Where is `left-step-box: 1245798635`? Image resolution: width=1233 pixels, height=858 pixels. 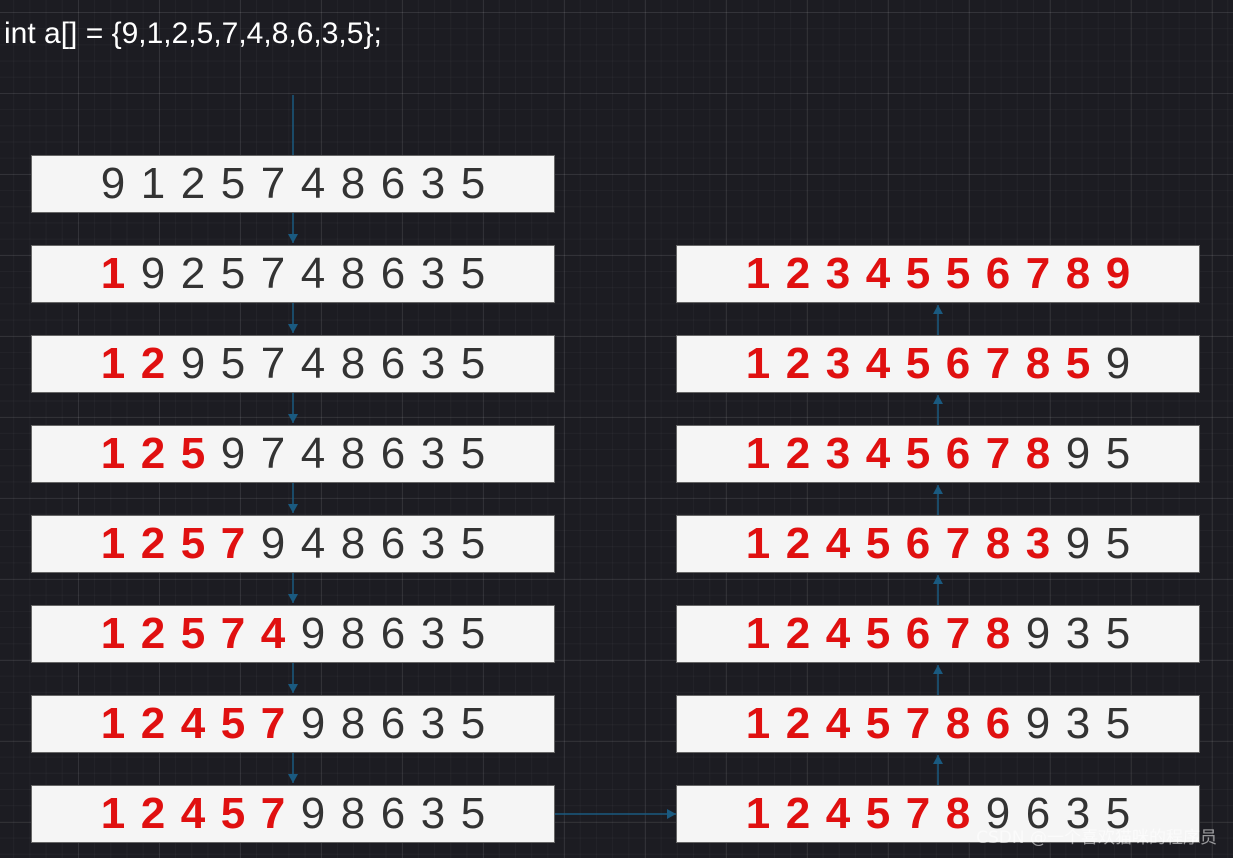
left-step-box: 1245798635 is located at coordinates (293, 724).